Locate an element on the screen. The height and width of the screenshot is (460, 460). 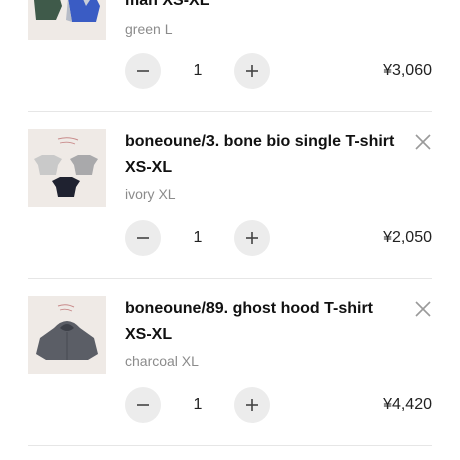
item-price: ¥2,050 is located at coordinates (407, 237).